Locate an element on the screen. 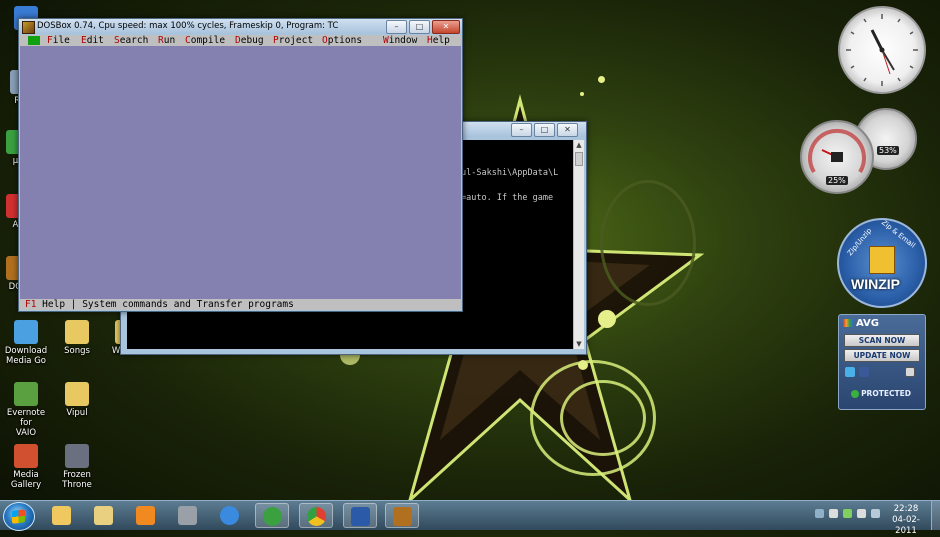  taskbar-app-media-player is located at coordinates (146, 515).